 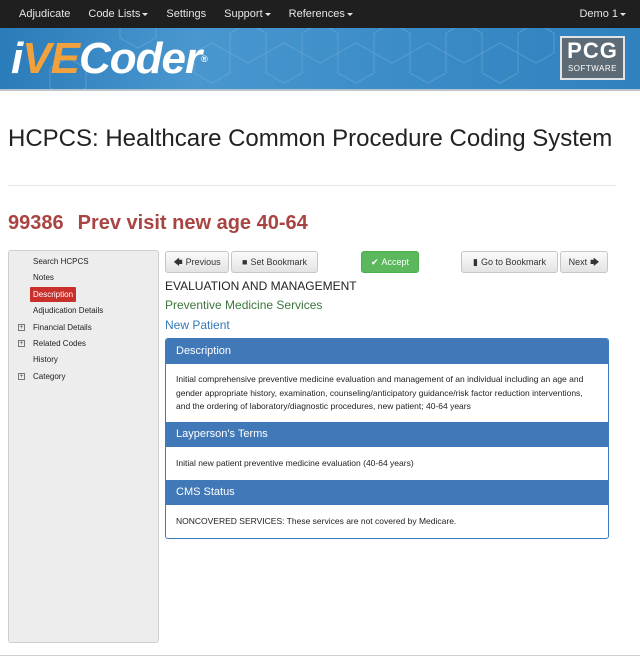 What do you see at coordinates (17, 58) in the screenshot?
I see `logo-prefix: i` at bounding box center [17, 58].